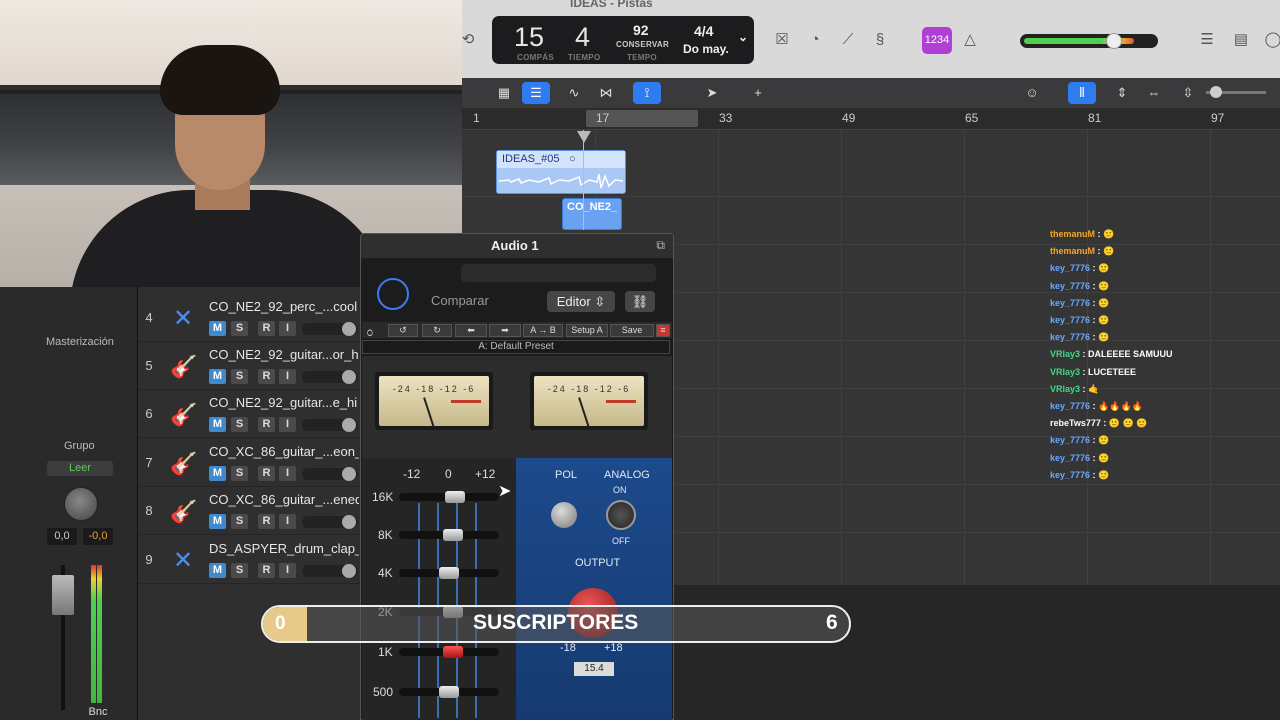 The image size is (1280, 720). Describe the element at coordinates (1241, 40) in the screenshot. I see `notepad-icon: ▤` at that location.